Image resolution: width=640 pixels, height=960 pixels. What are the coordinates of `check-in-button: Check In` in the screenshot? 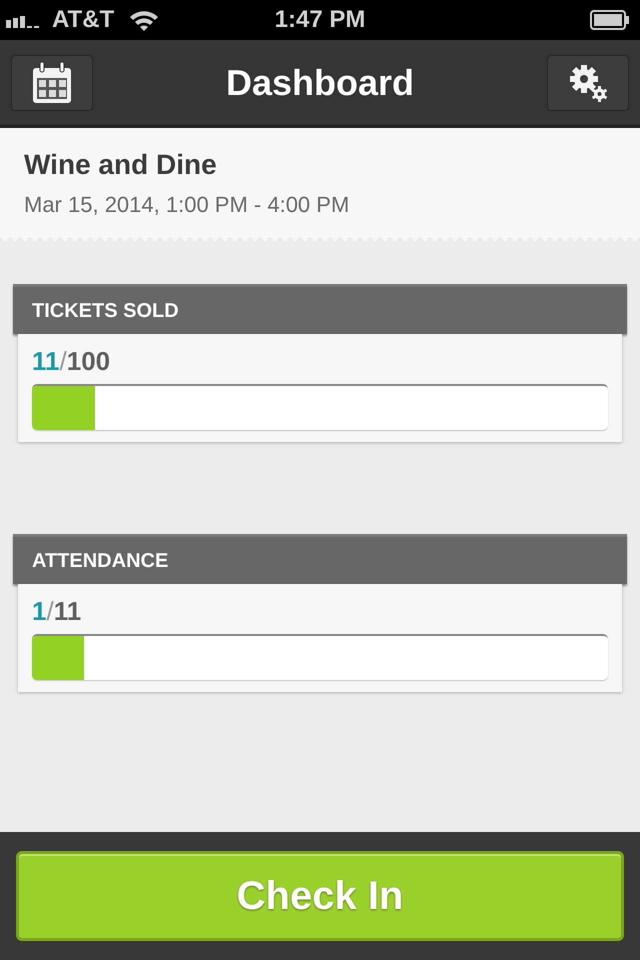 It's located at (320, 896).